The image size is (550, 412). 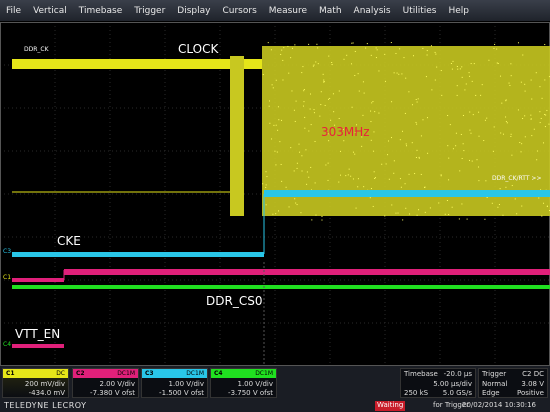 I want to click on frequency-label: 303MHz, so click(x=345, y=132).